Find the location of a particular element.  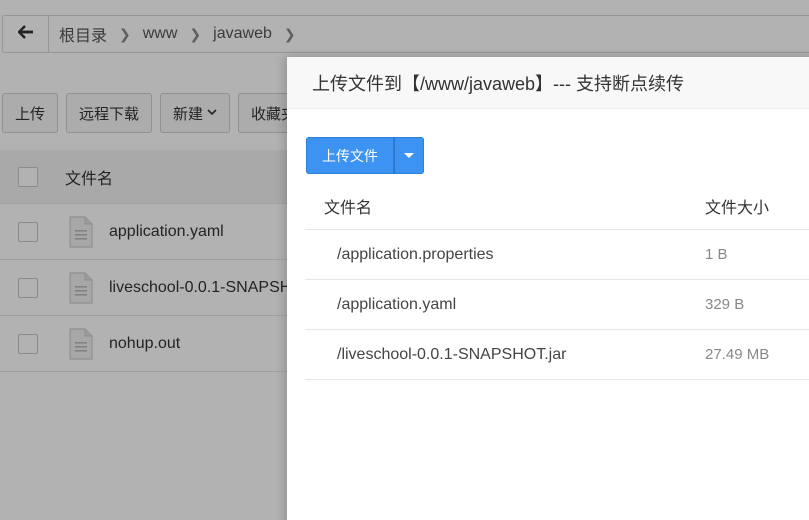

upload-button-group: 上传文件 is located at coordinates (365, 155).